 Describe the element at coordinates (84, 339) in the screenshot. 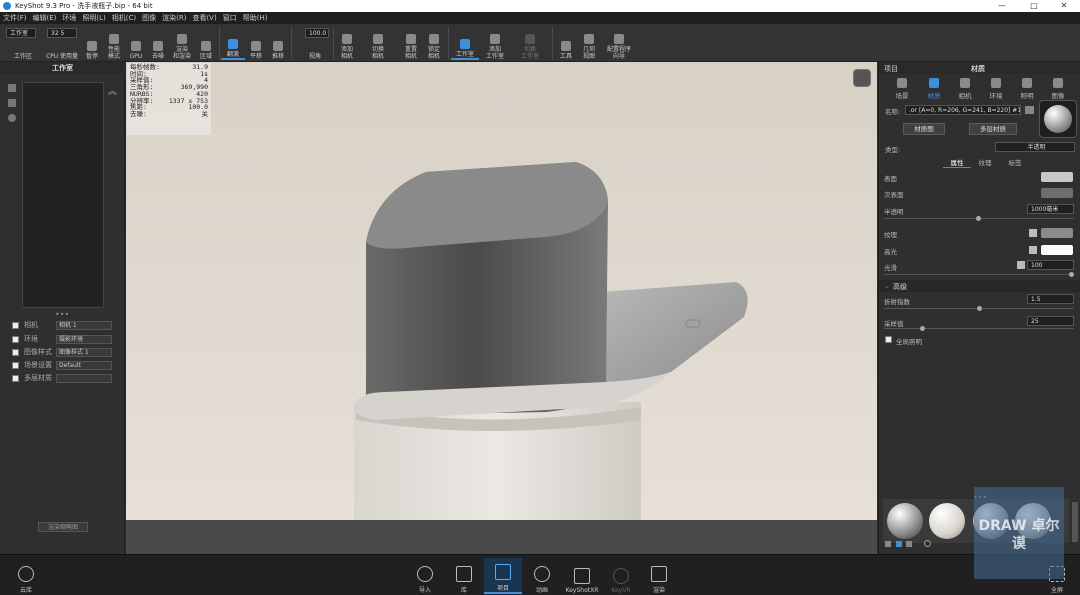

I see `environment-select: 摄影环境` at that location.